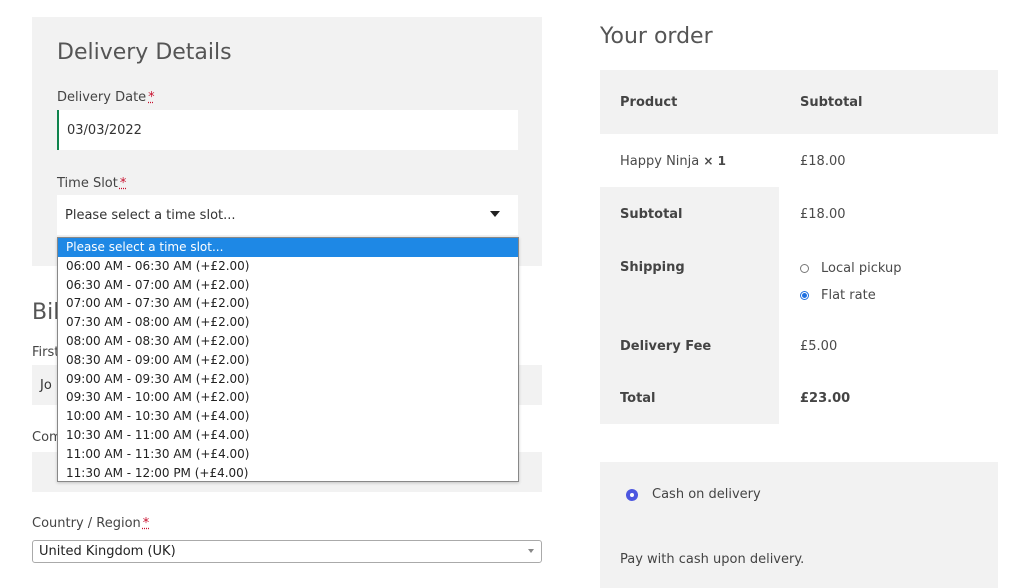 The height and width of the screenshot is (588, 1024). I want to click on product-column-header: Product, so click(649, 102).